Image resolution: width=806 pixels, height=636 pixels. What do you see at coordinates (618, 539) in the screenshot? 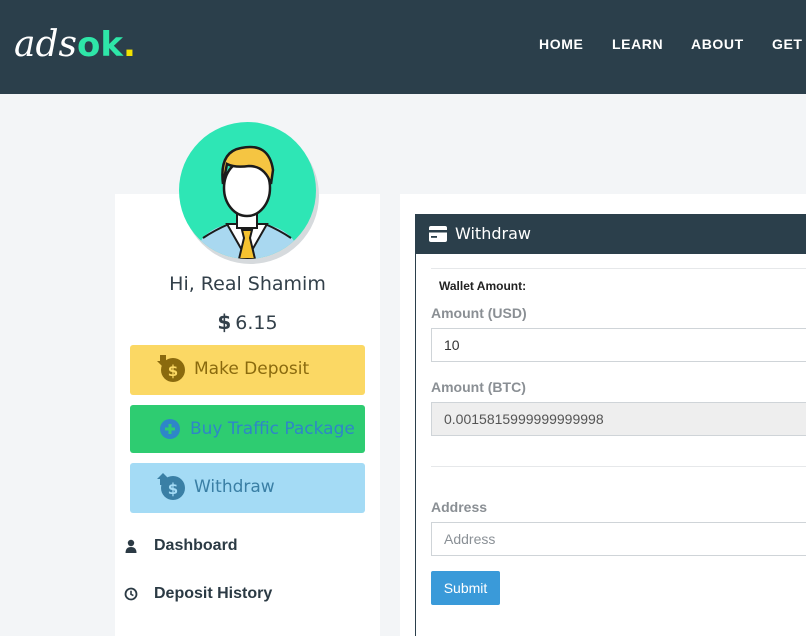
I see `address-input` at bounding box center [618, 539].